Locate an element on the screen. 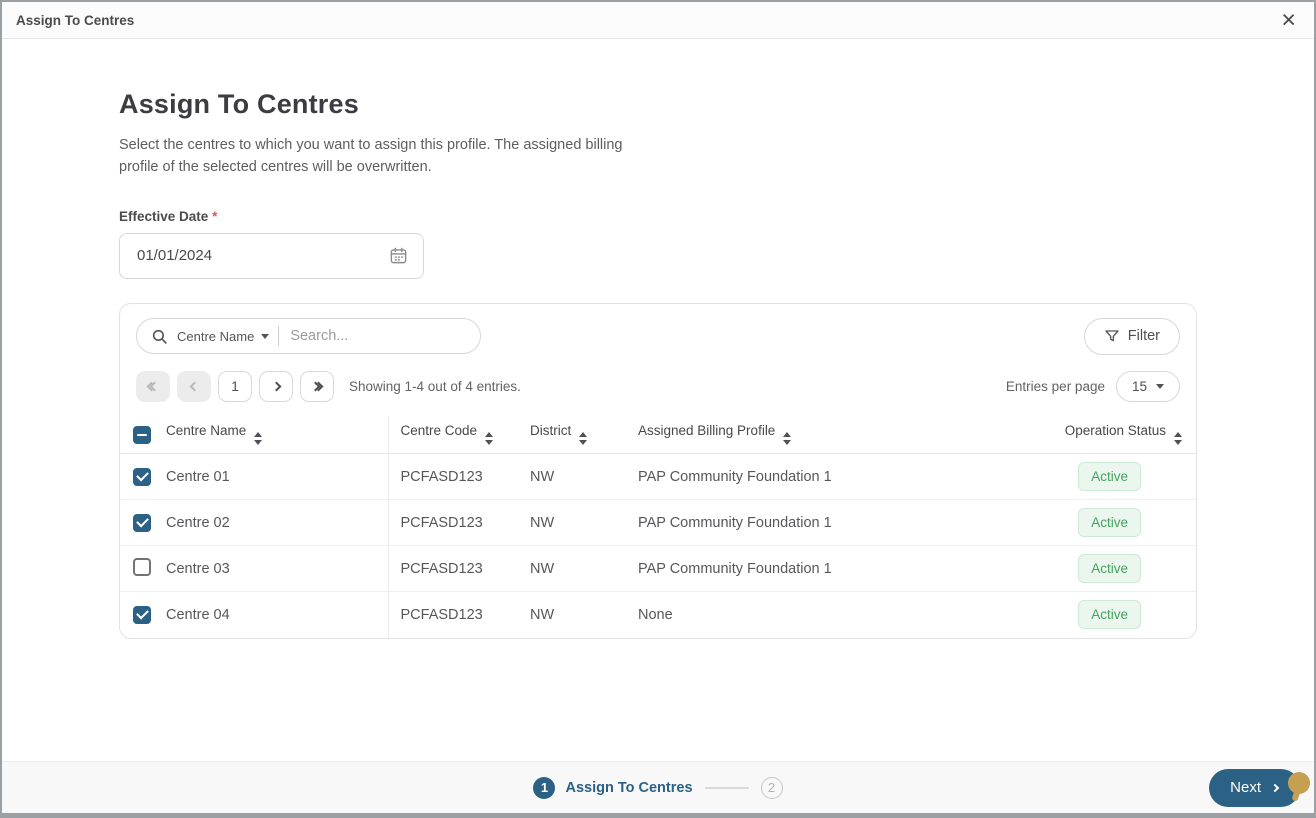  search-bar: Centre Name is located at coordinates (308, 336).